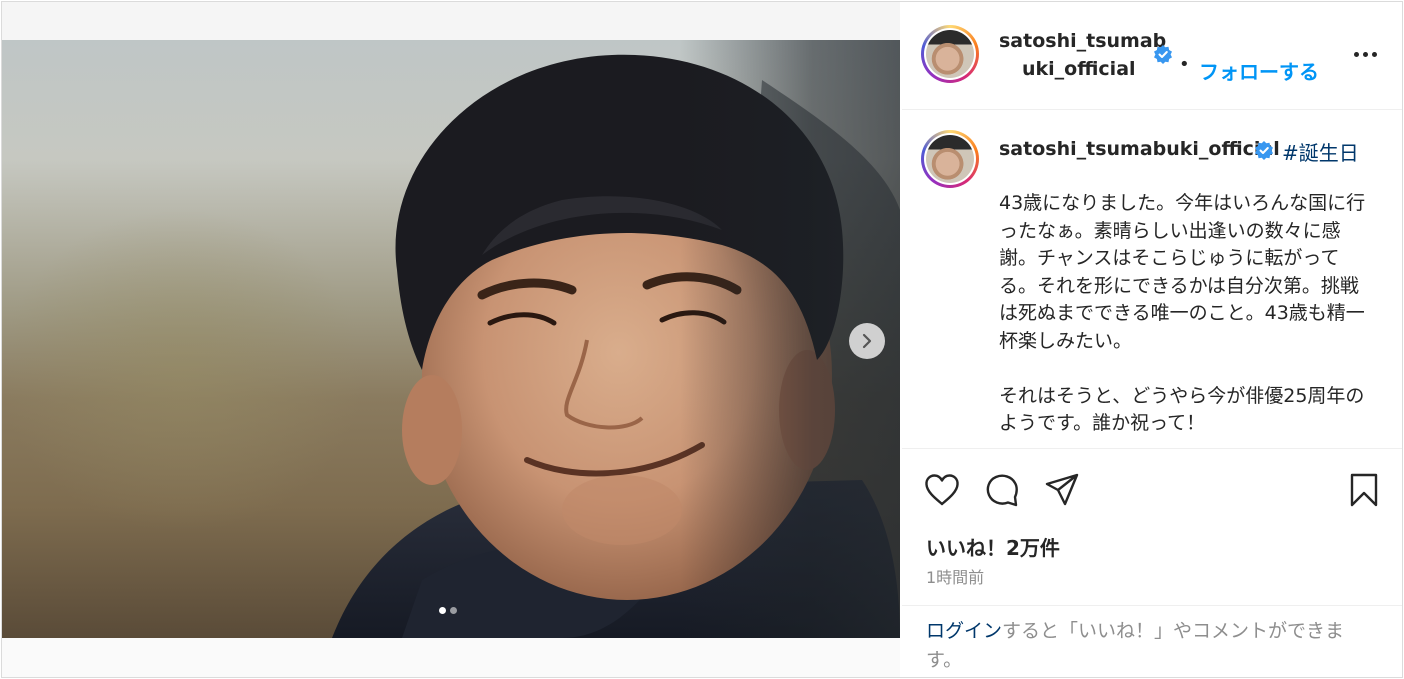  I want to click on heart-icon, so click(942, 490).